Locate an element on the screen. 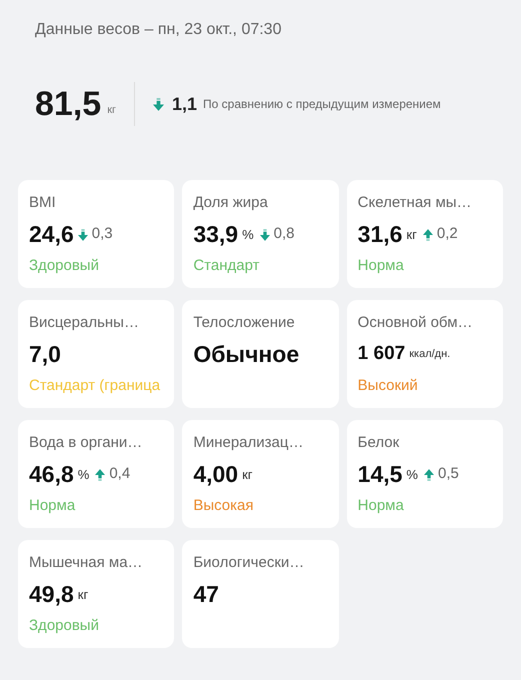 This screenshot has height=680, width=521. metric-card: Основной обм… 1 607 ккал/дн. Высокий is located at coordinates (424, 354).